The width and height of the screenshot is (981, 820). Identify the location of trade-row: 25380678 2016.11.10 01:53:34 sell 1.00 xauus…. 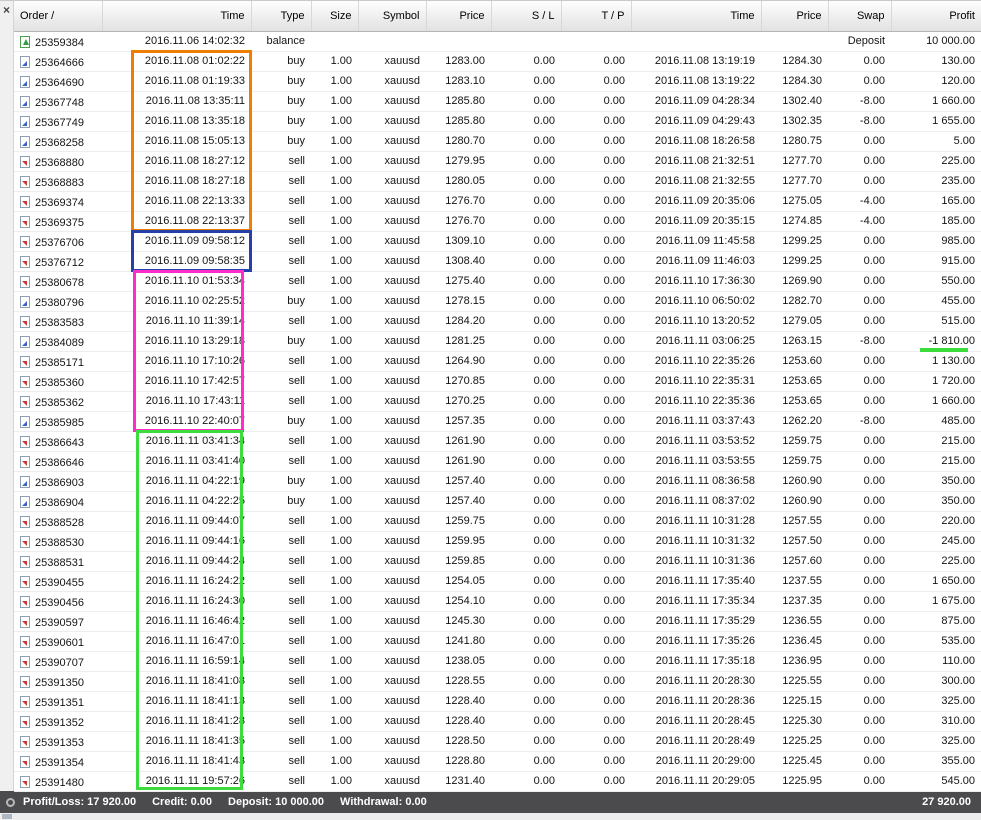
(497, 281).